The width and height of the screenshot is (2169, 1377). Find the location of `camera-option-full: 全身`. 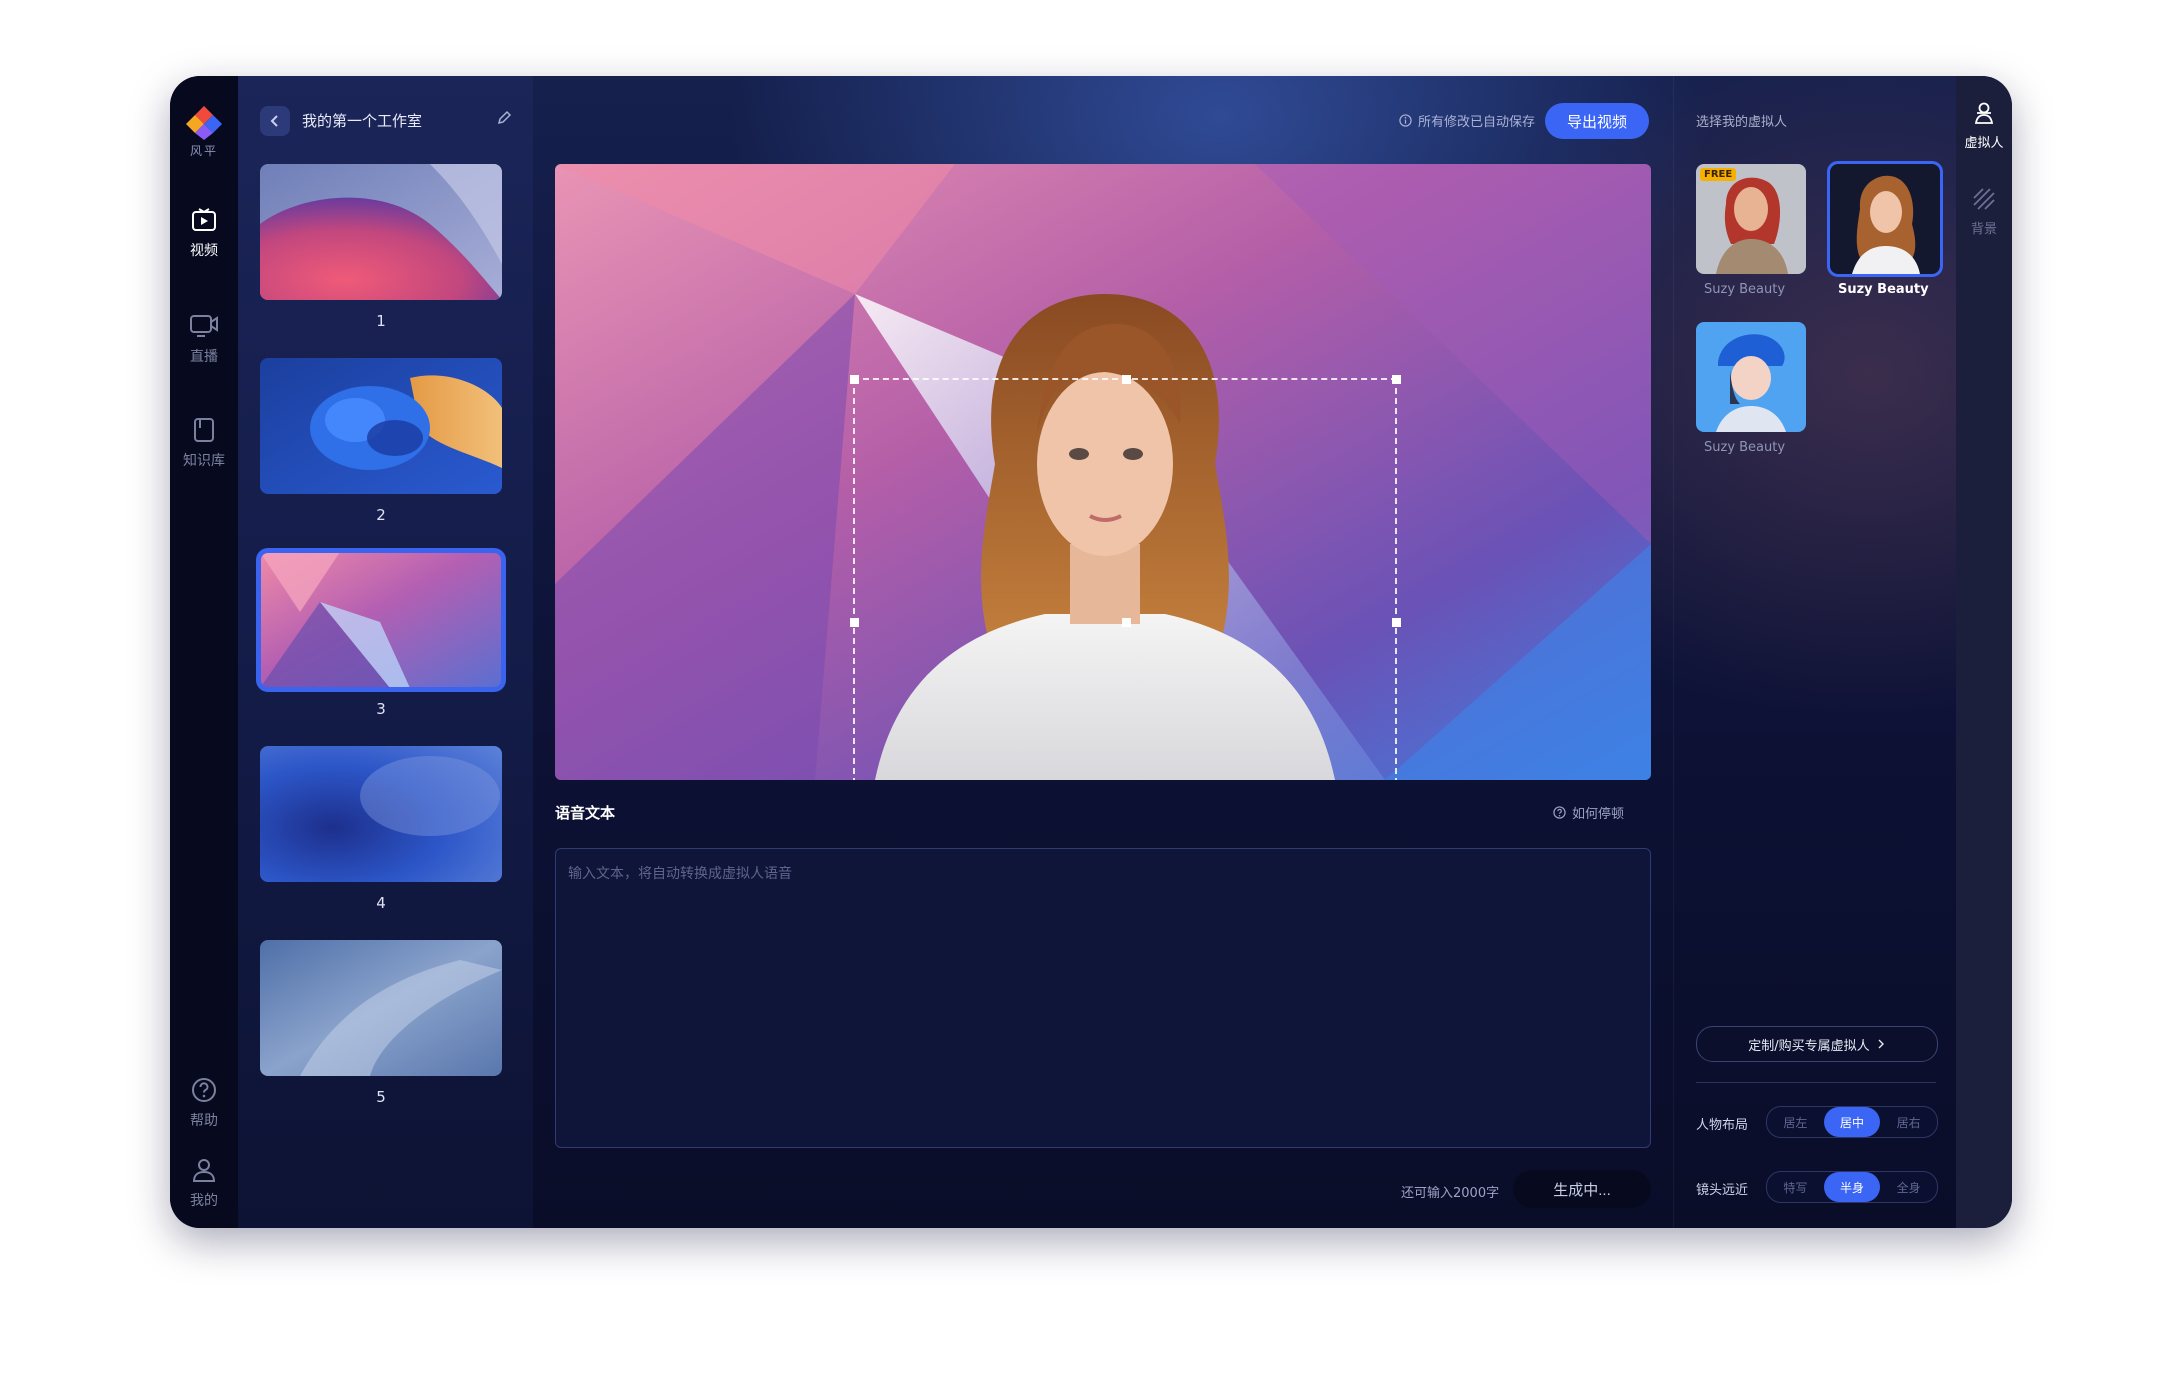

camera-option-full: 全身 is located at coordinates (1908, 1187).